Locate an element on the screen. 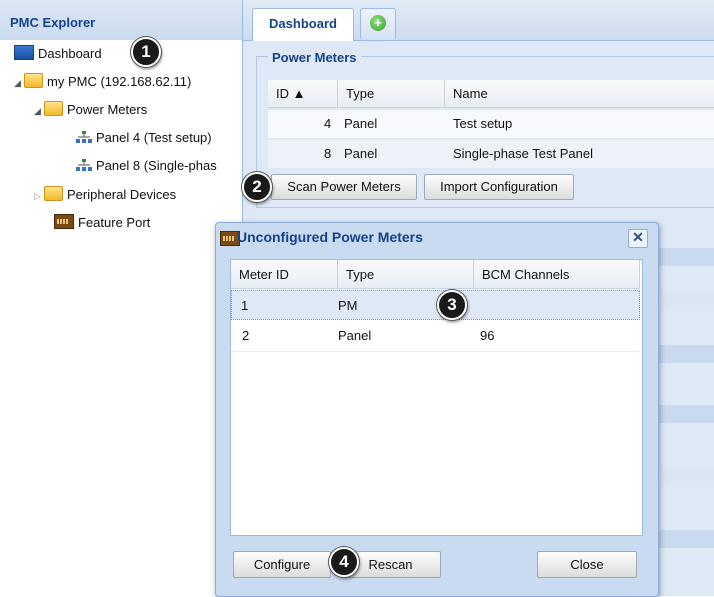  table-row: 8 Panel Single-phase Test Panel is located at coordinates (491, 154).